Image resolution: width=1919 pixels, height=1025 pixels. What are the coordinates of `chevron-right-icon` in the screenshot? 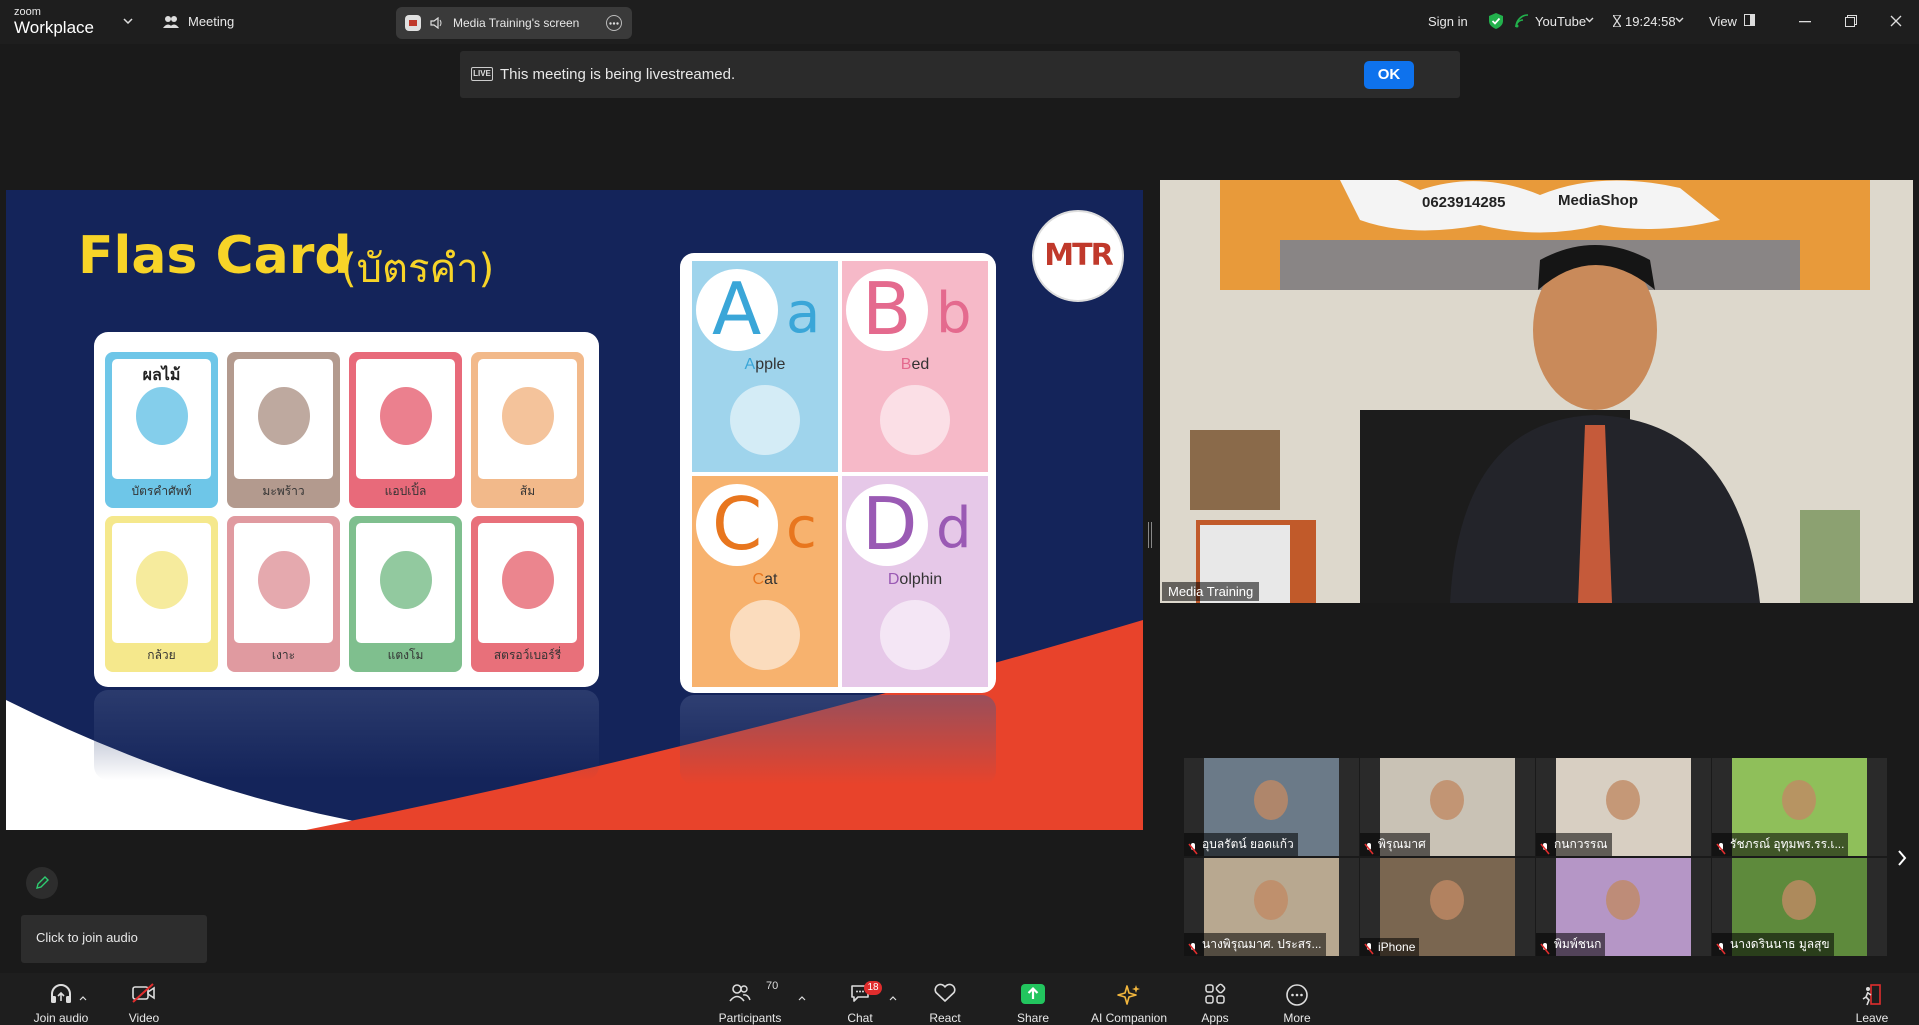 It's located at (1902, 858).